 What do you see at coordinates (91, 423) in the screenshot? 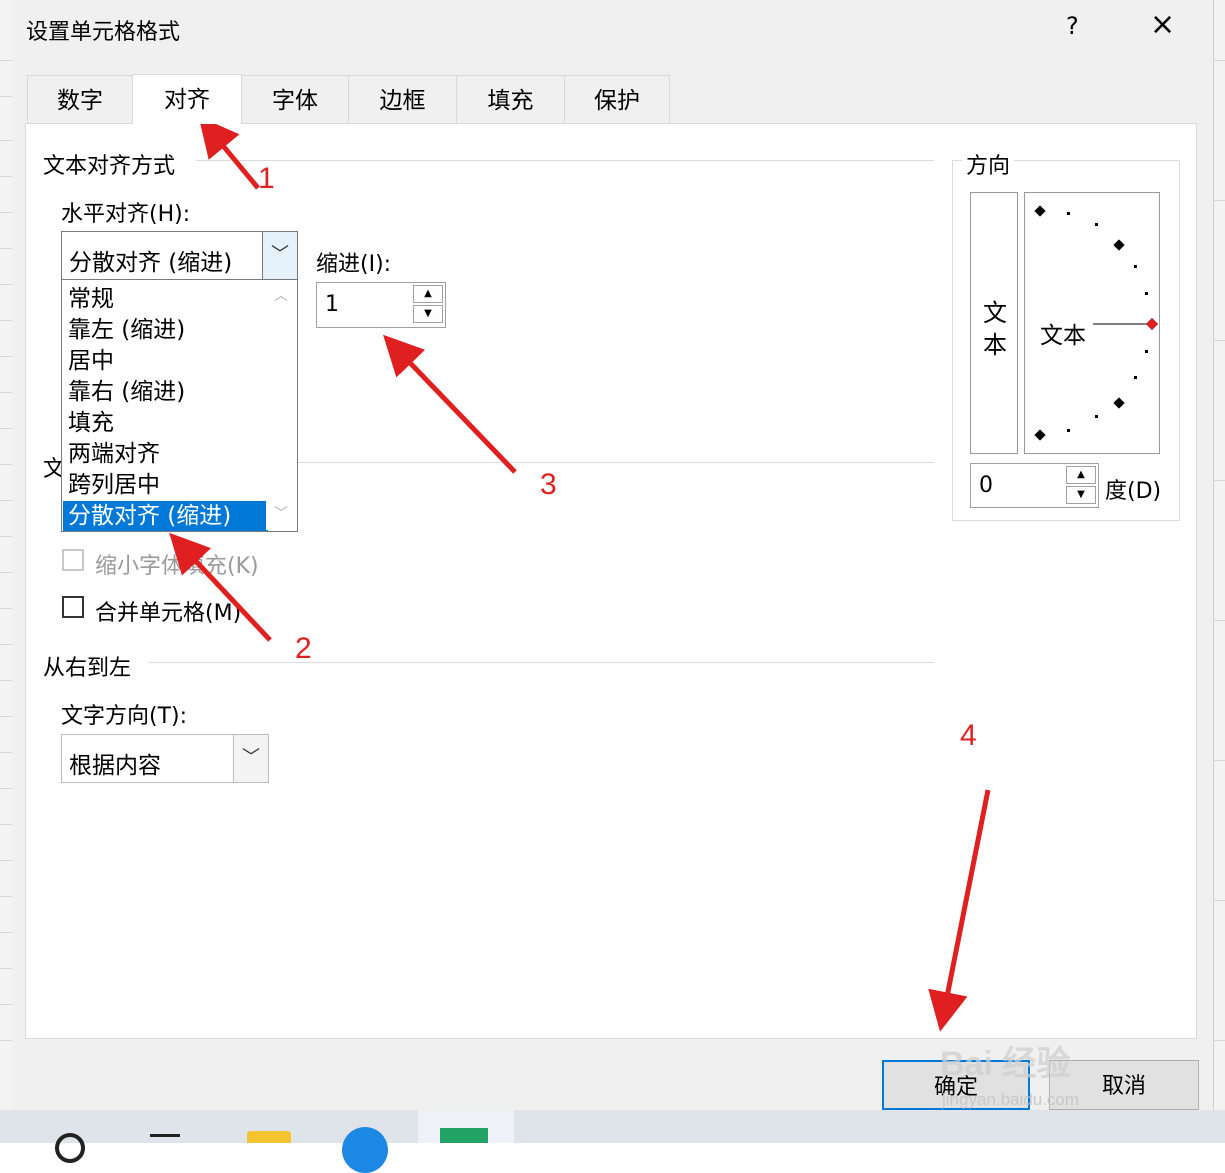
I see `list-item: 填充` at bounding box center [91, 423].